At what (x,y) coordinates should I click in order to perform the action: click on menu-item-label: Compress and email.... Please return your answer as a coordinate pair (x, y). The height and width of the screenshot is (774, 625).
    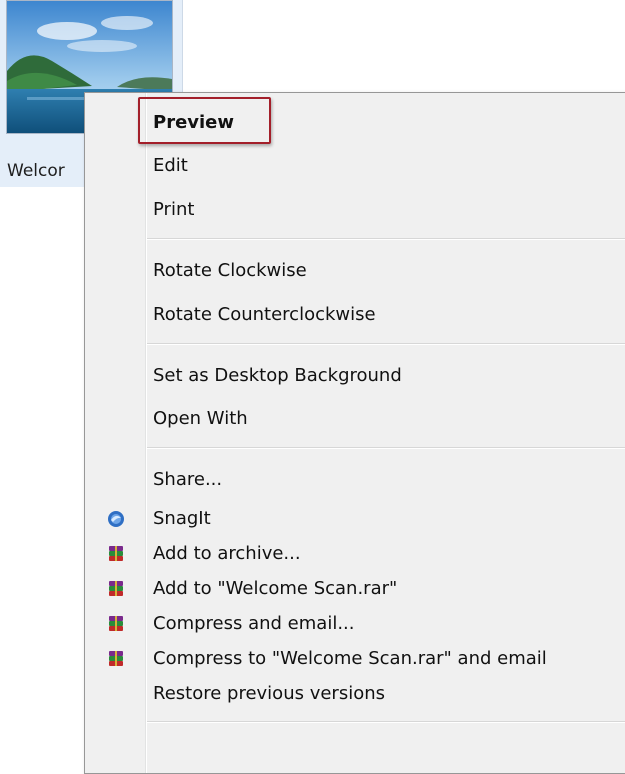
    Looking at the image, I should click on (254, 623).